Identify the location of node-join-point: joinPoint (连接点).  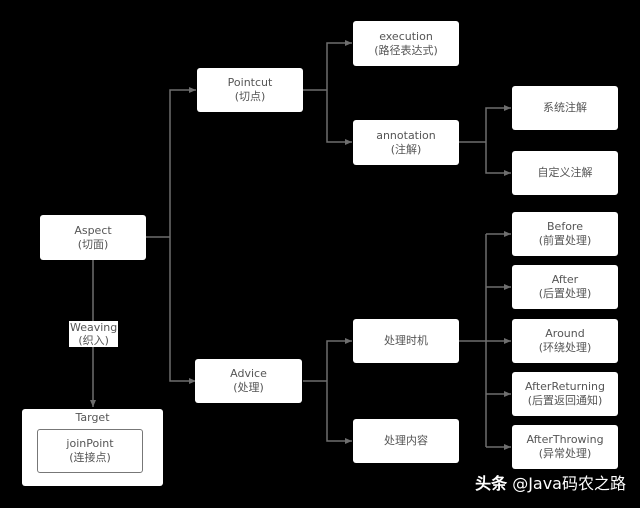
(90, 451).